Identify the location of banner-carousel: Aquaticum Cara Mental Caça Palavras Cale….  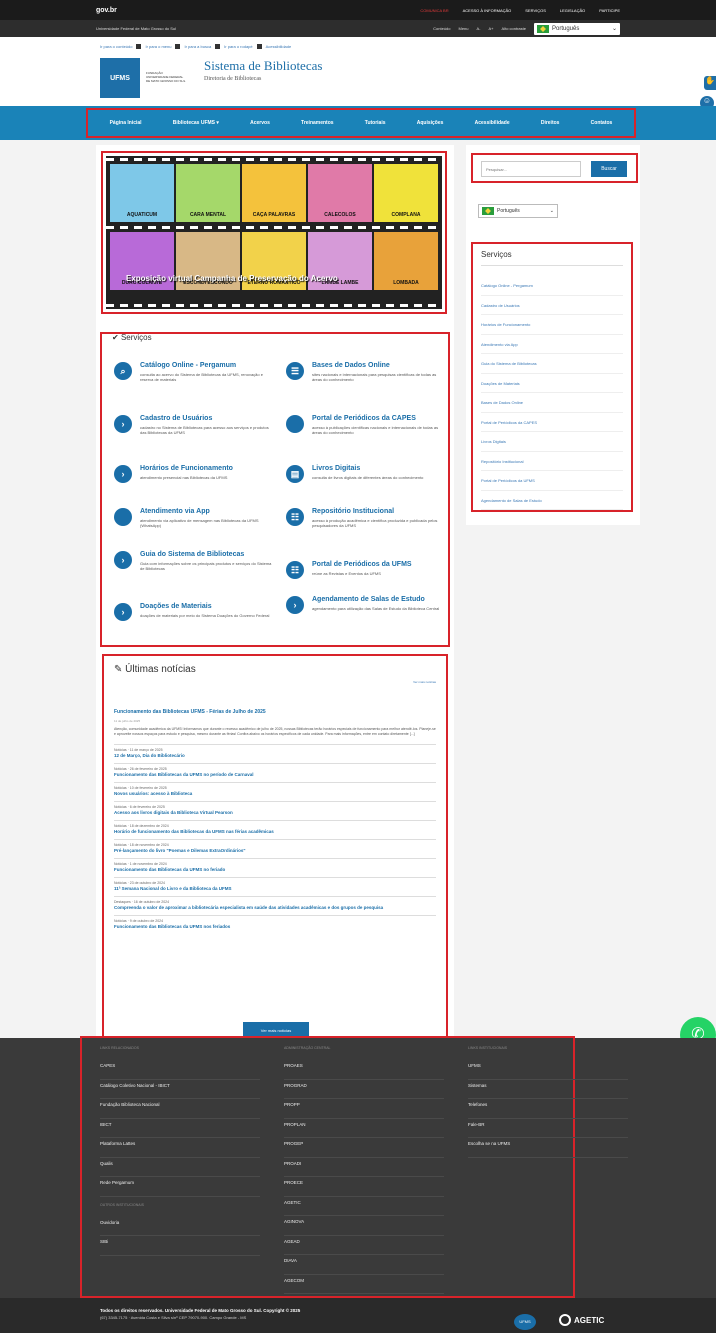
(274, 232).